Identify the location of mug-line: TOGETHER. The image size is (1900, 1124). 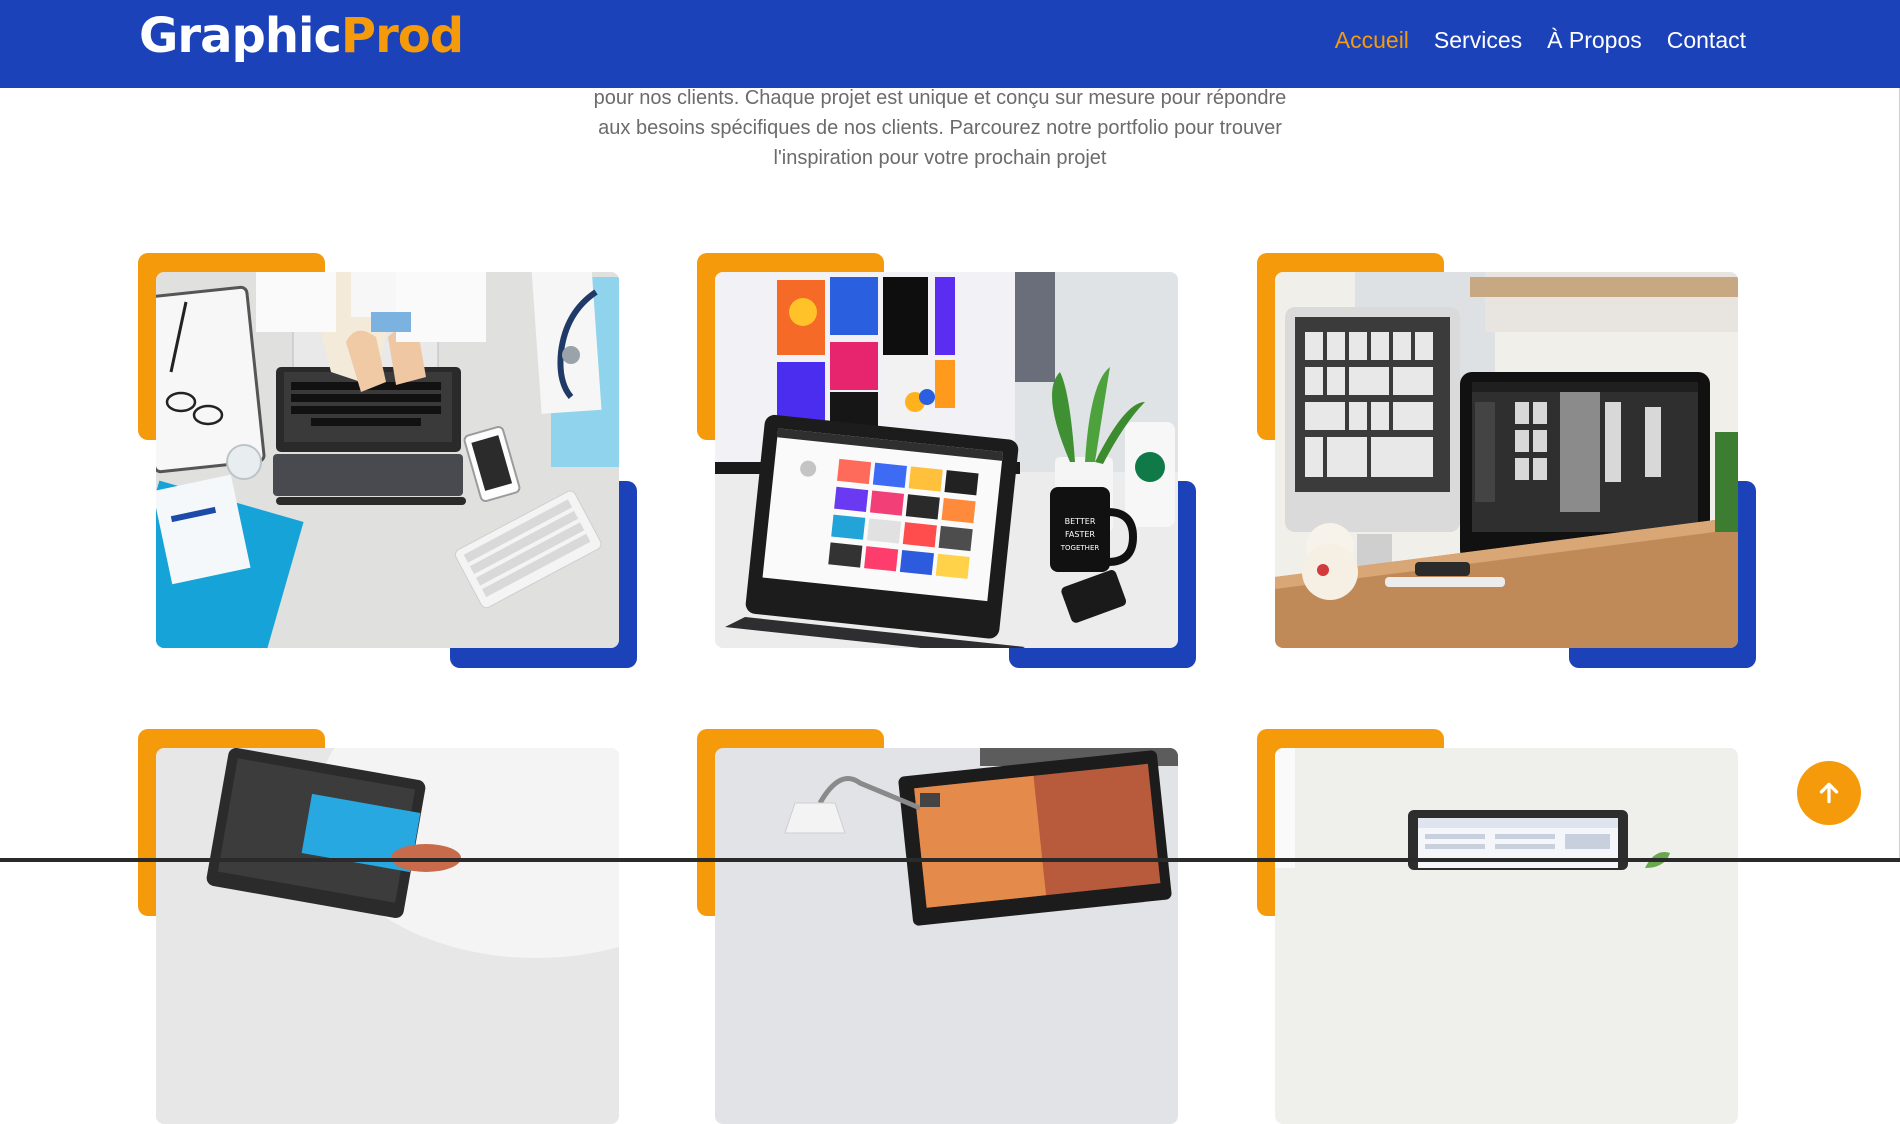
(1080, 548).